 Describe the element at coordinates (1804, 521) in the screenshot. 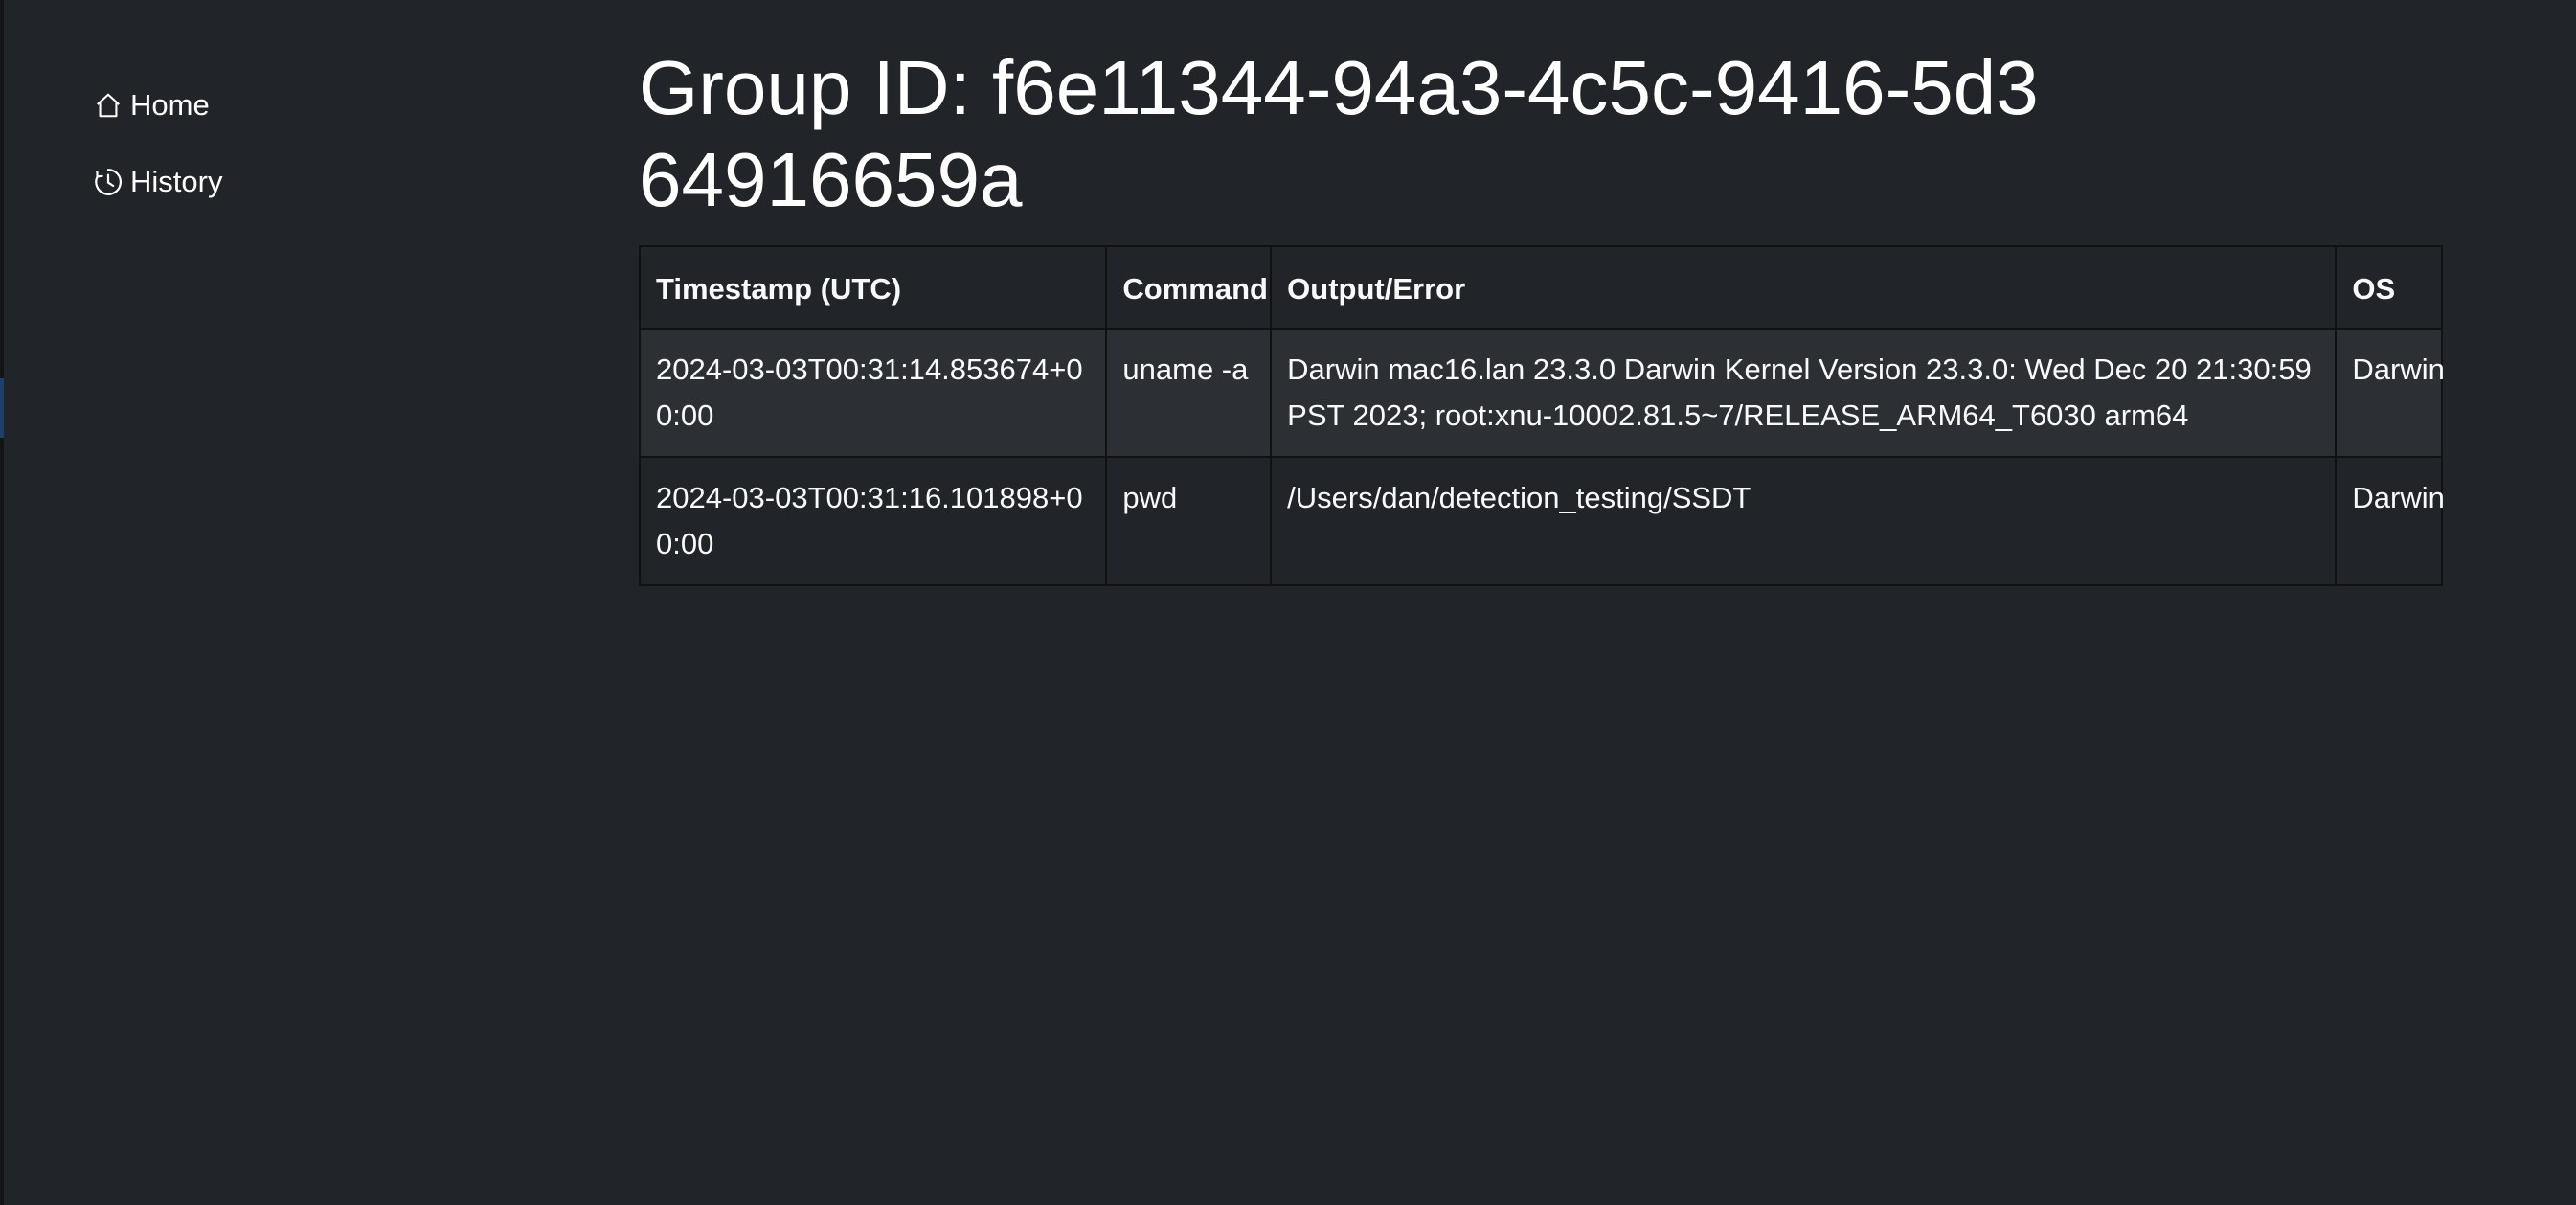

I see `output-cell: /Users/dan/detection_testing/SSDT` at that location.